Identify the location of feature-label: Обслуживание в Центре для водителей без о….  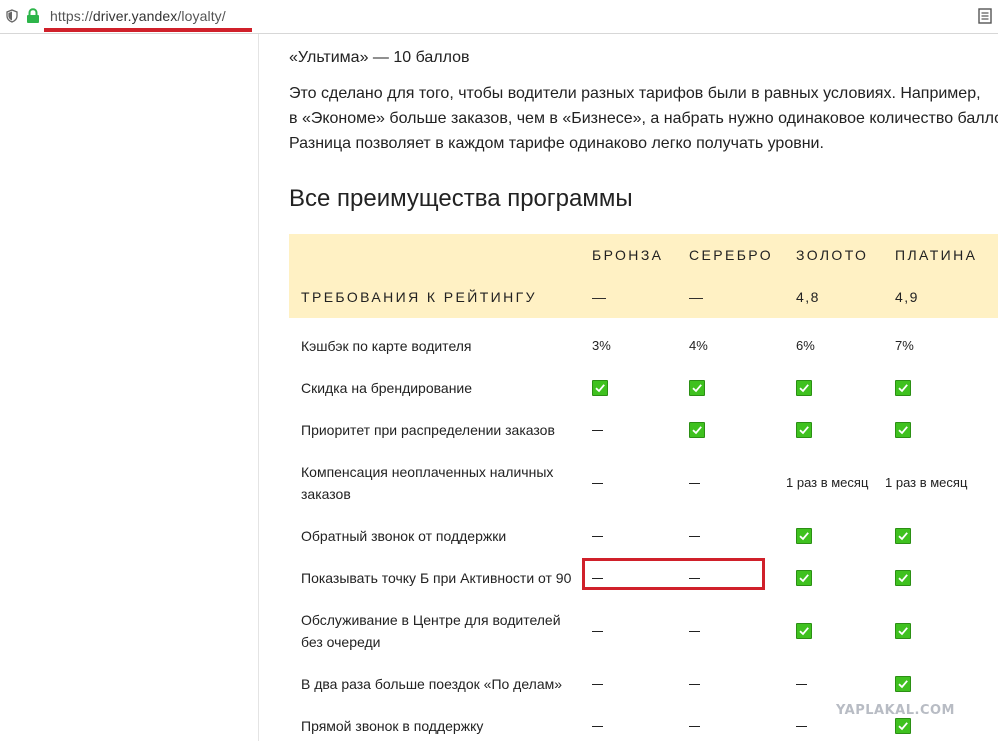
(443, 631).